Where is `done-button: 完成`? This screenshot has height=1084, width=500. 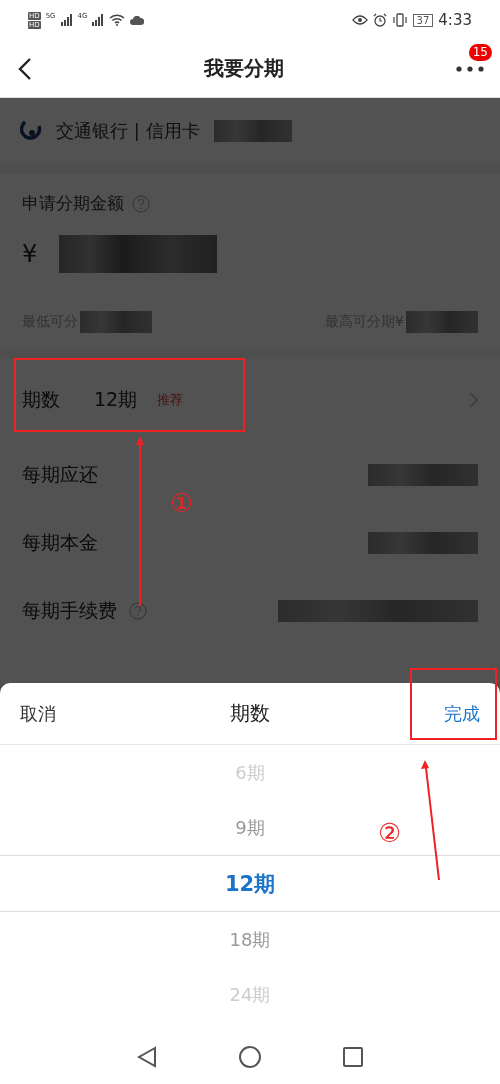 done-button: 完成 is located at coordinates (462, 713).